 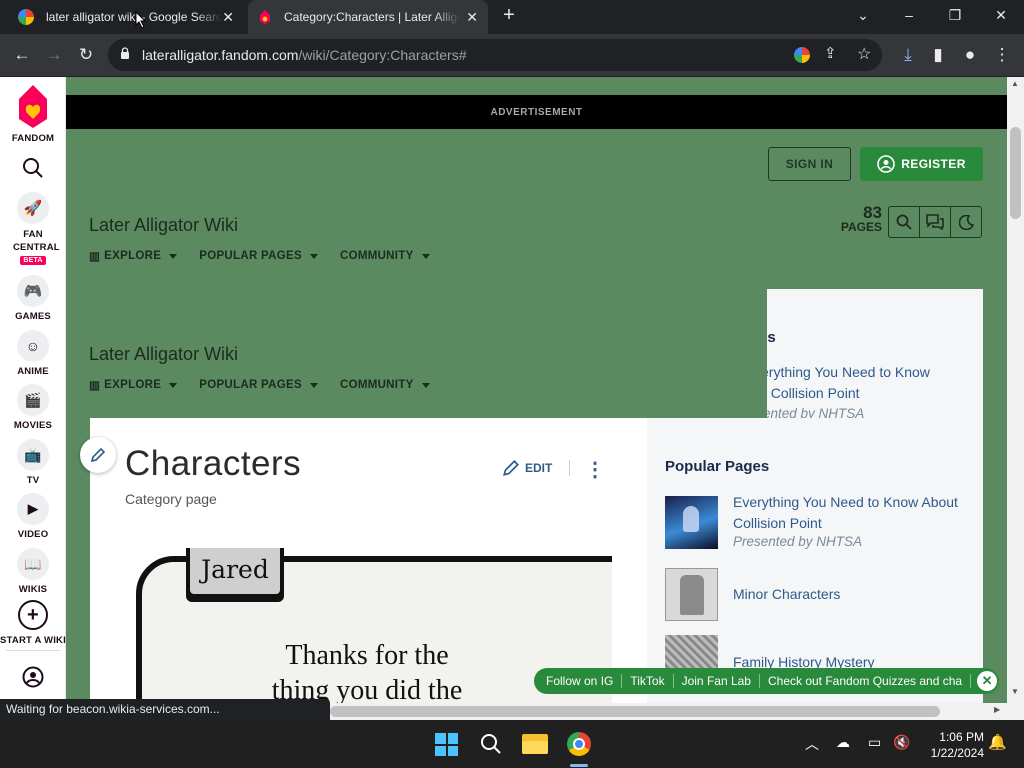 What do you see at coordinates (376, 256) in the screenshot?
I see `nav-label: COMMUNITY` at bounding box center [376, 256].